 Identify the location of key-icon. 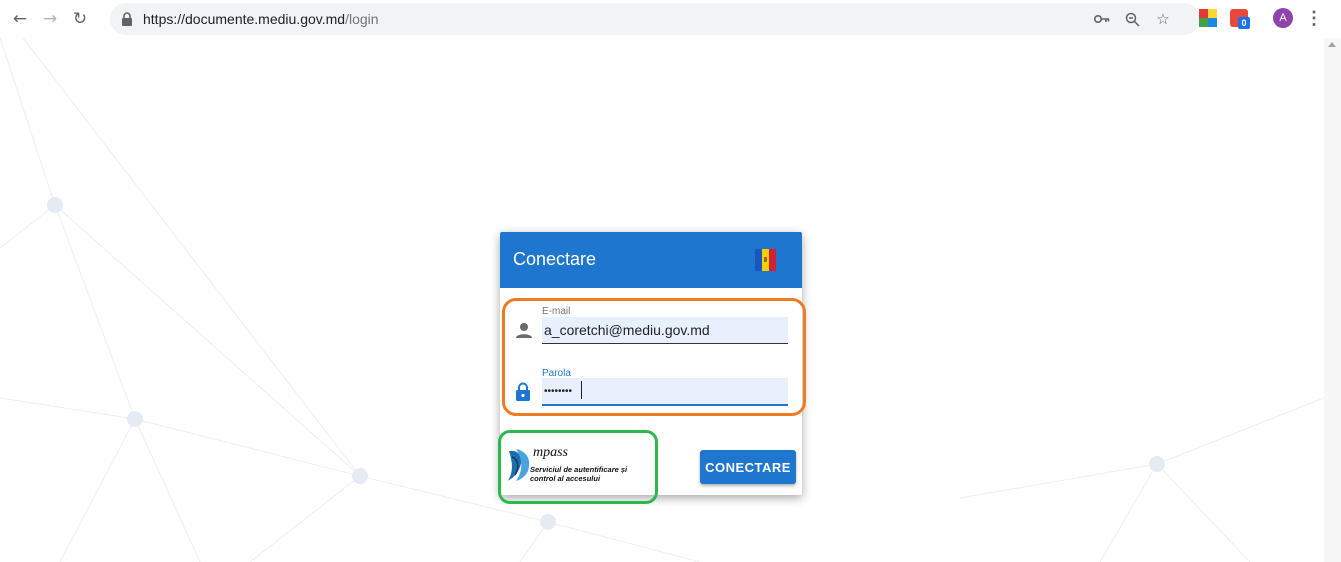
(1102, 19).